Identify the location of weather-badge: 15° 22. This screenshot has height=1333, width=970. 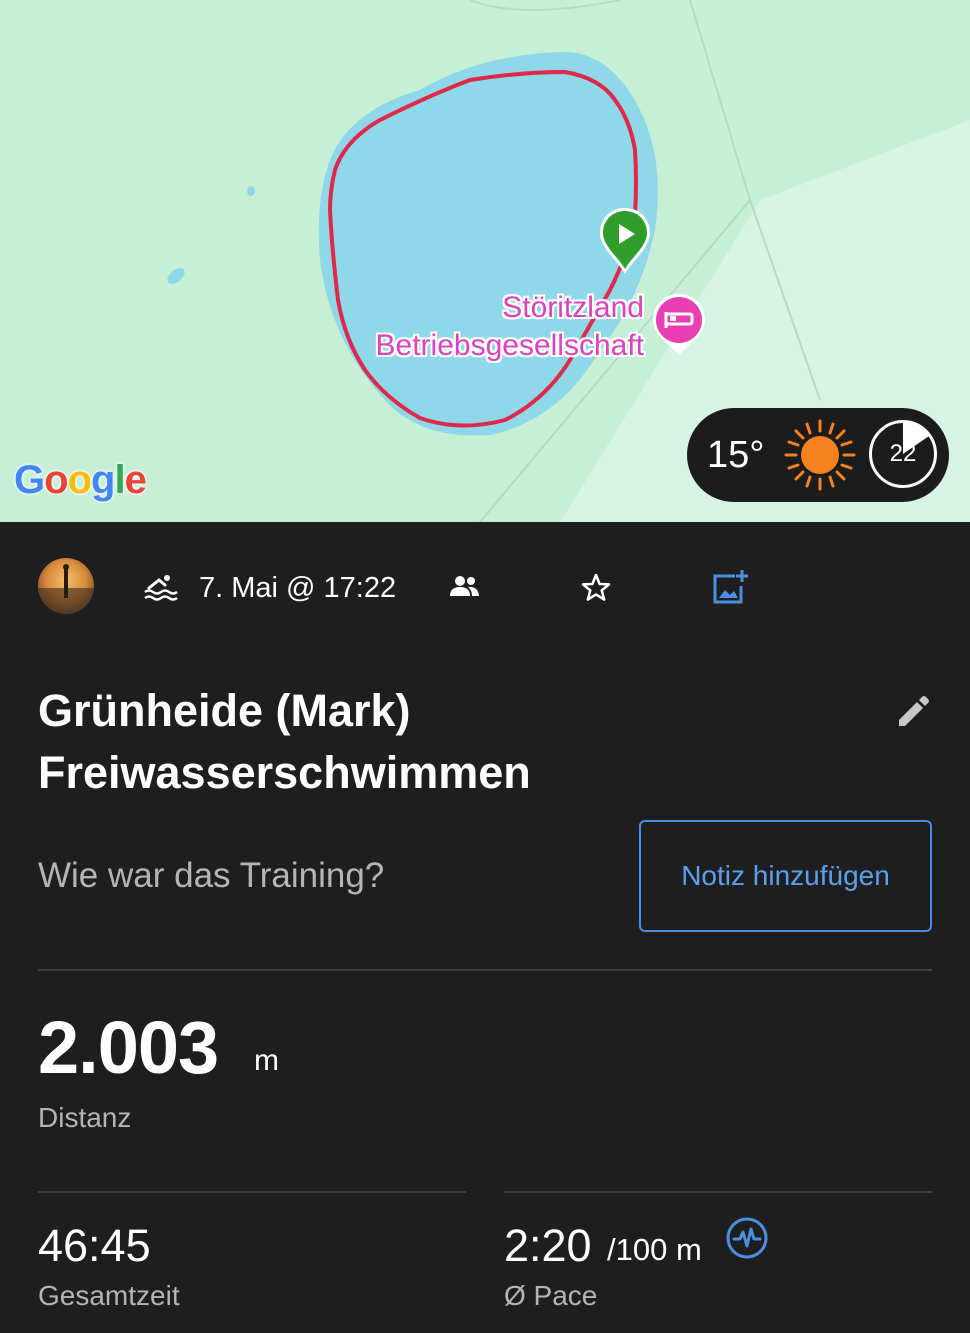
(818, 455).